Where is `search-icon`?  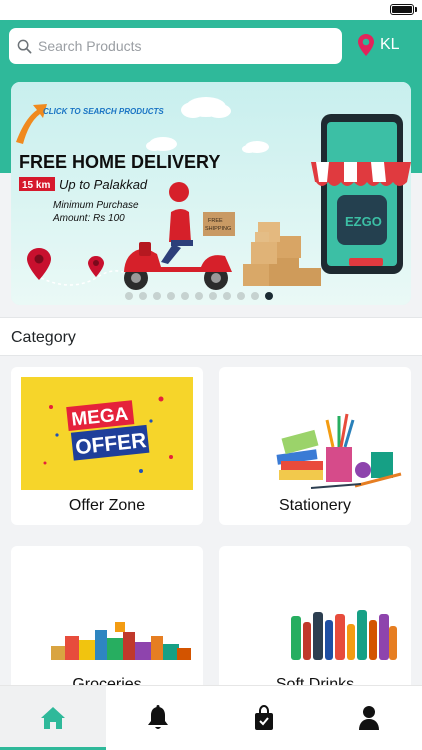
search-icon is located at coordinates (24, 46).